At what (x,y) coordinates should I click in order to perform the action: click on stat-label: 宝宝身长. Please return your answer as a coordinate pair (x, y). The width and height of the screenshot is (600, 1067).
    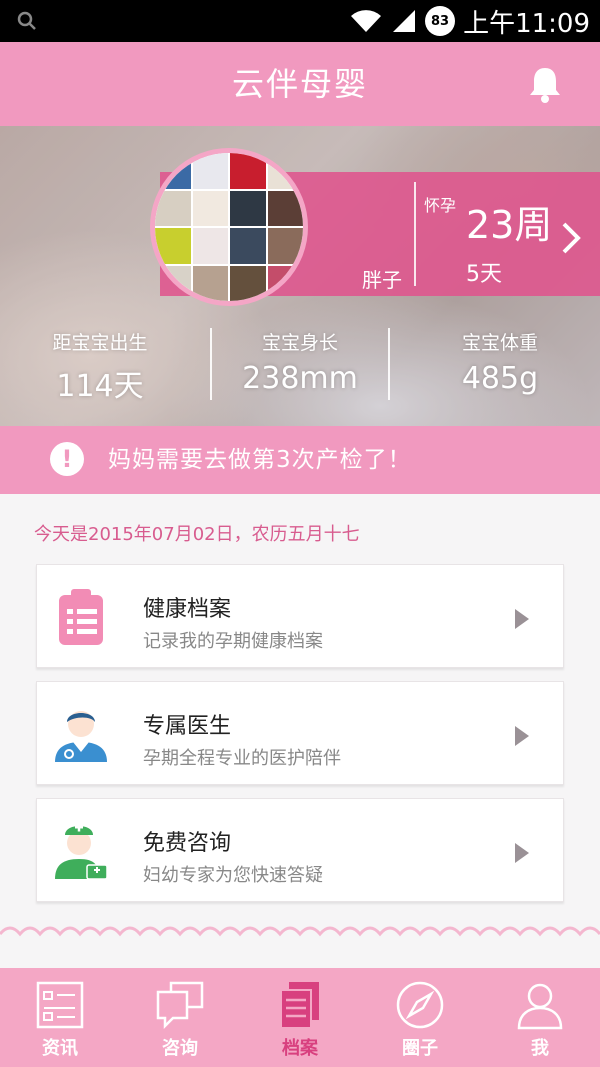
    Looking at the image, I should click on (299, 343).